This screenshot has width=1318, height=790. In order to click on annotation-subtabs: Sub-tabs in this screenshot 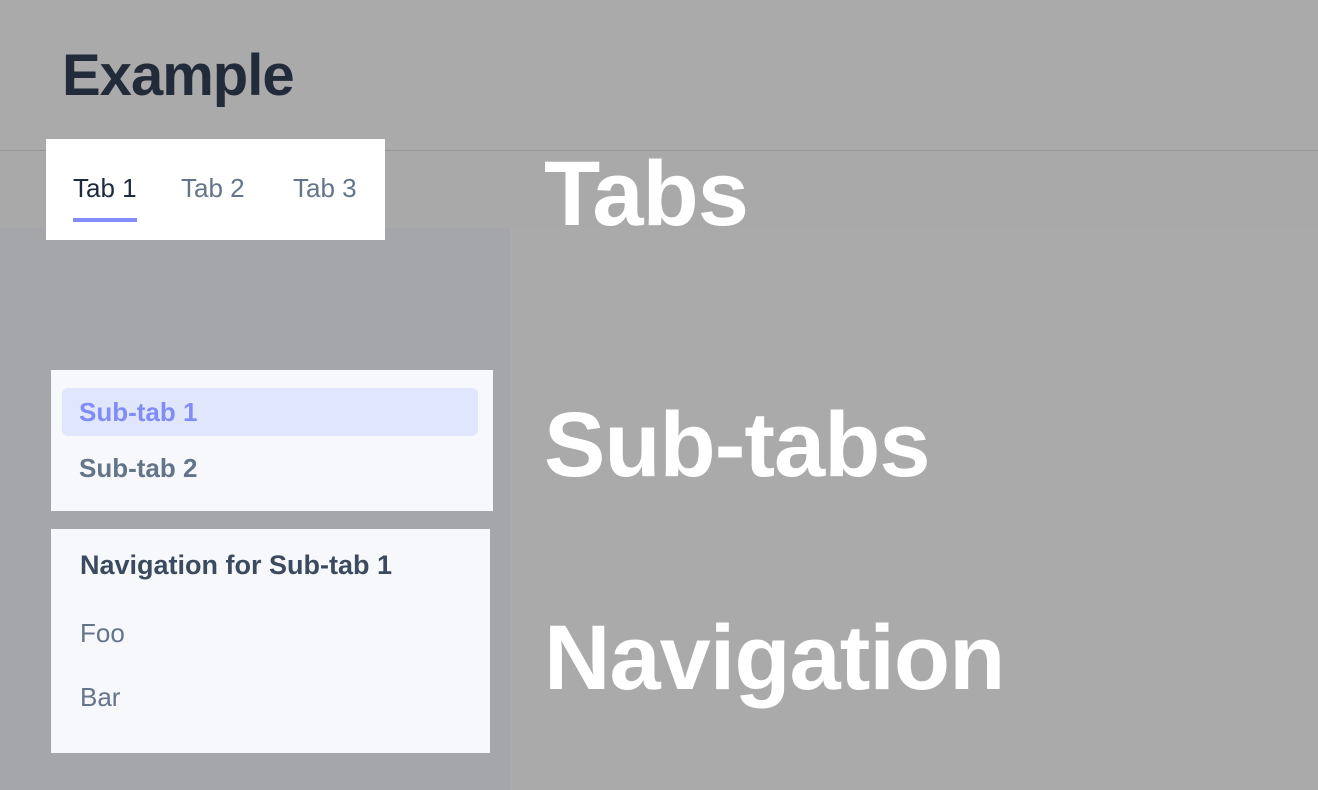, I will do `click(737, 445)`.